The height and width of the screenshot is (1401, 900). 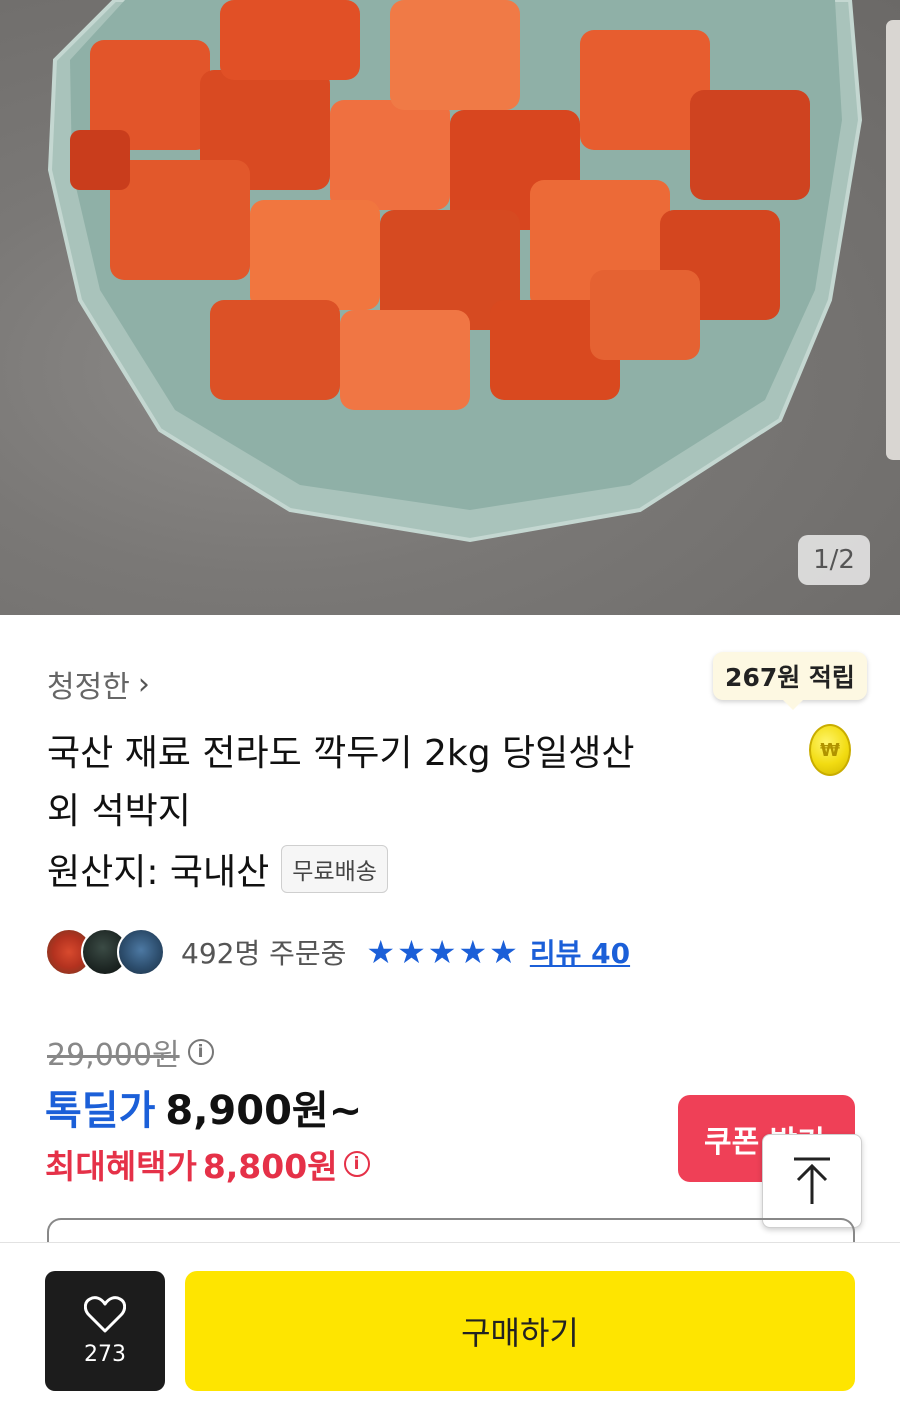 What do you see at coordinates (113, 1055) in the screenshot?
I see `original-price: 29,000원` at bounding box center [113, 1055].